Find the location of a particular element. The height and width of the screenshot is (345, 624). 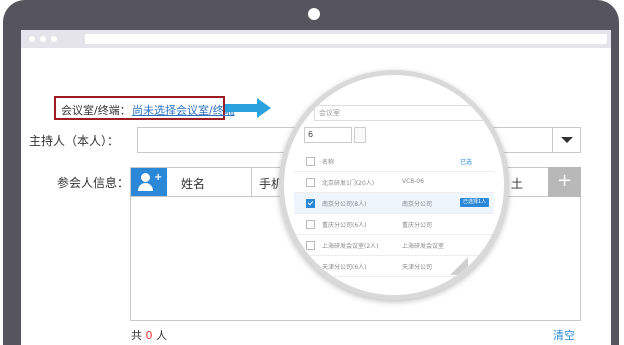

column-divider is located at coordinates (251, 182).